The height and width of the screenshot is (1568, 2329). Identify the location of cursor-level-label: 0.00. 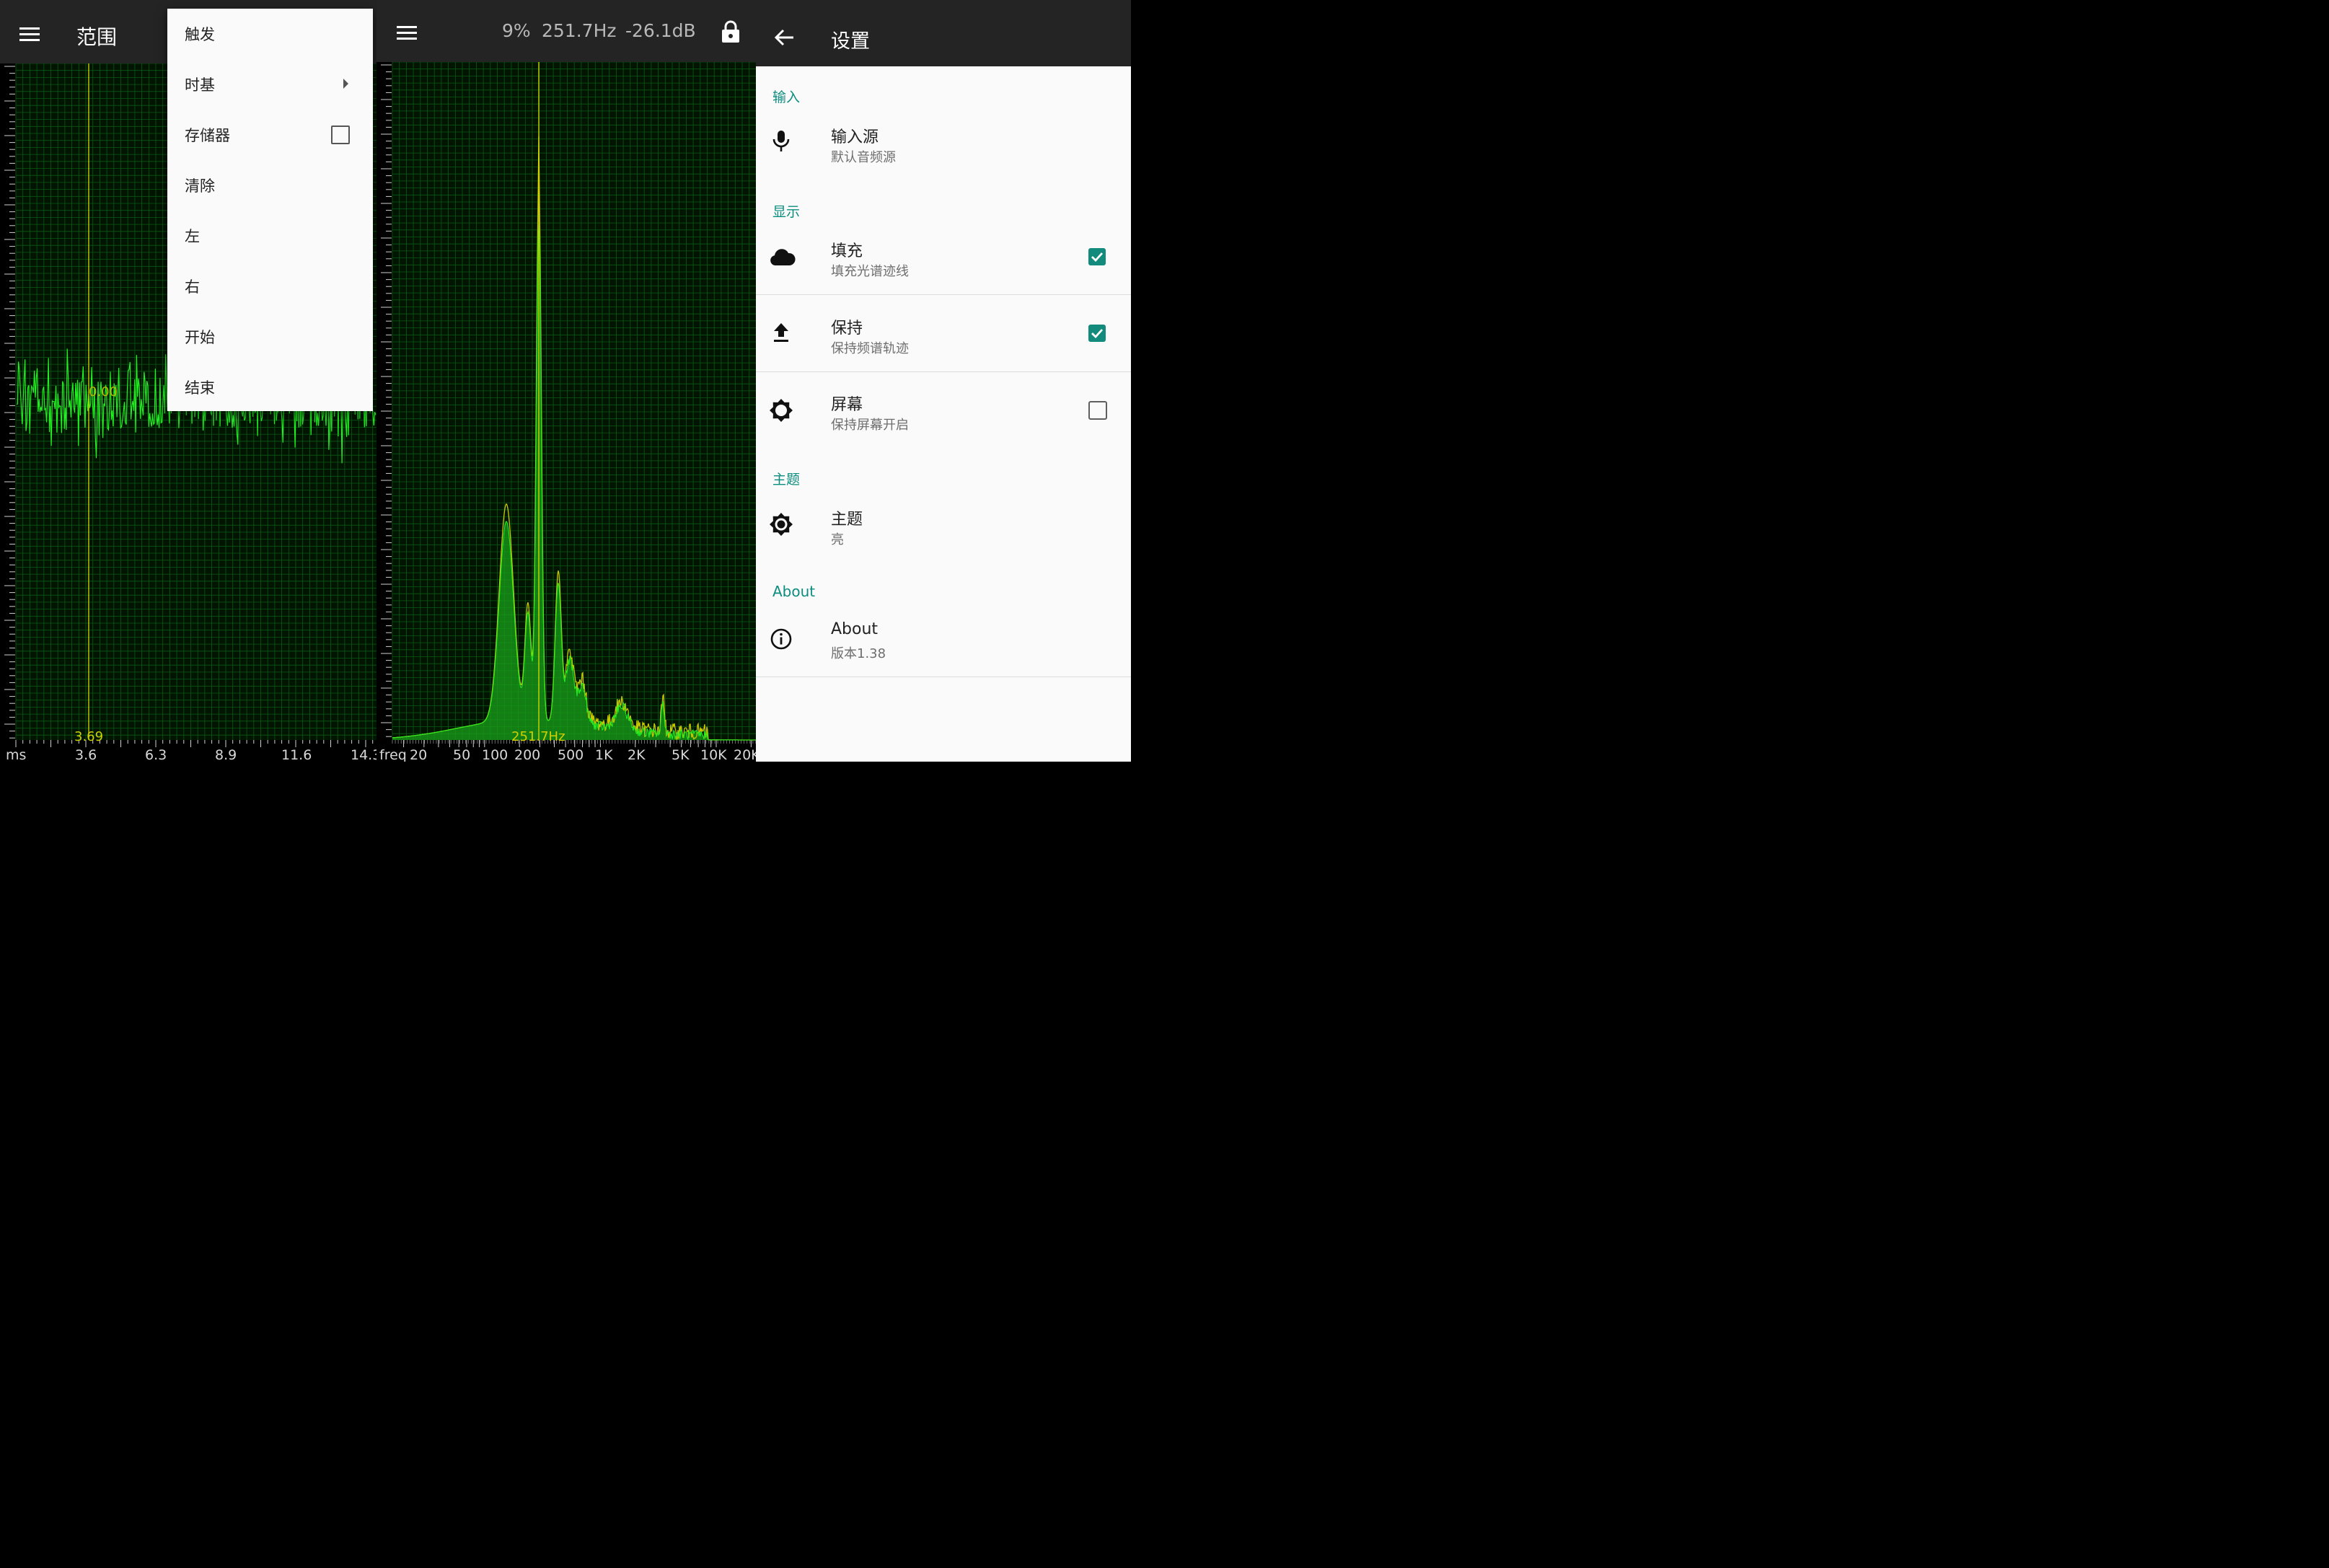
(103, 392).